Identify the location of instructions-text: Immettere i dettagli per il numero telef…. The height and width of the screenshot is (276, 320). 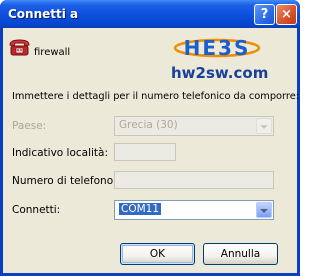
(156, 96).